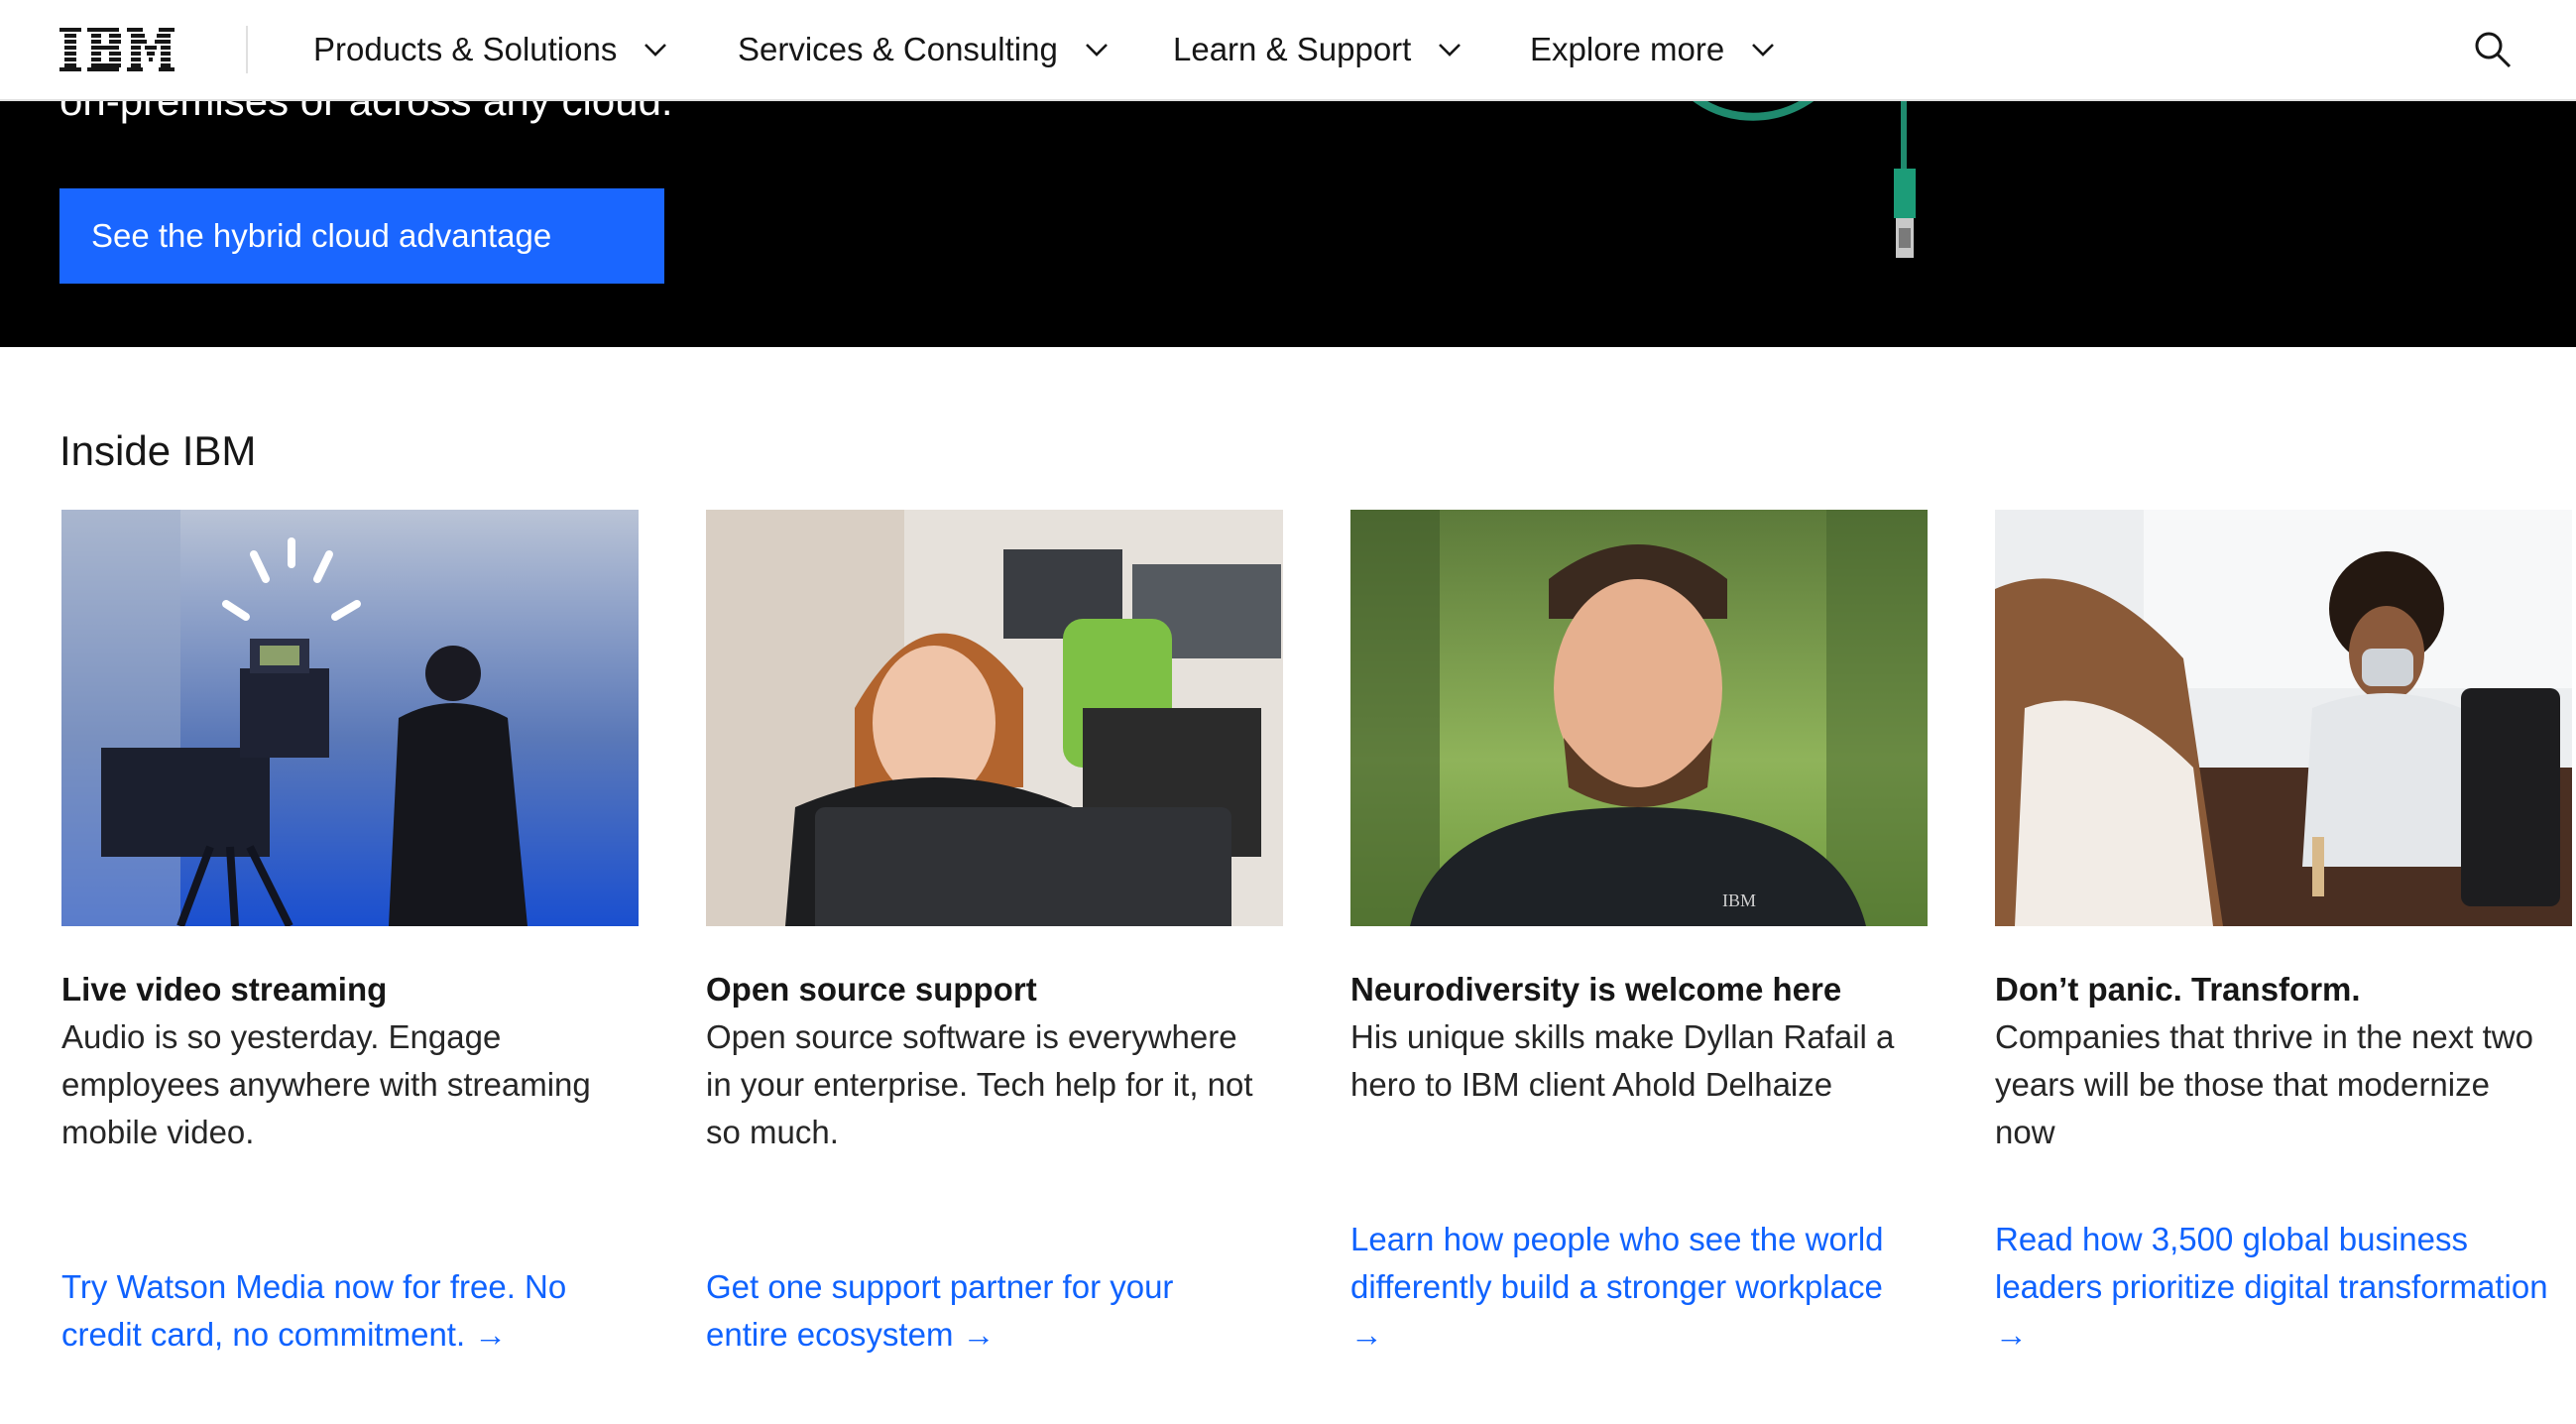 Image resolution: width=2576 pixels, height=1424 pixels. Describe the element at coordinates (158, 450) in the screenshot. I see `section-title: Inside IBM` at that location.